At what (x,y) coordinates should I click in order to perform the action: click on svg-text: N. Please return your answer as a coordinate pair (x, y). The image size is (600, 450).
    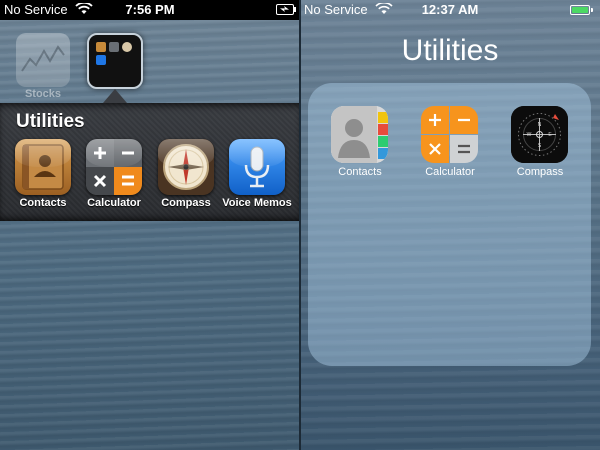
    Looking at the image, I should click on (540, 125).